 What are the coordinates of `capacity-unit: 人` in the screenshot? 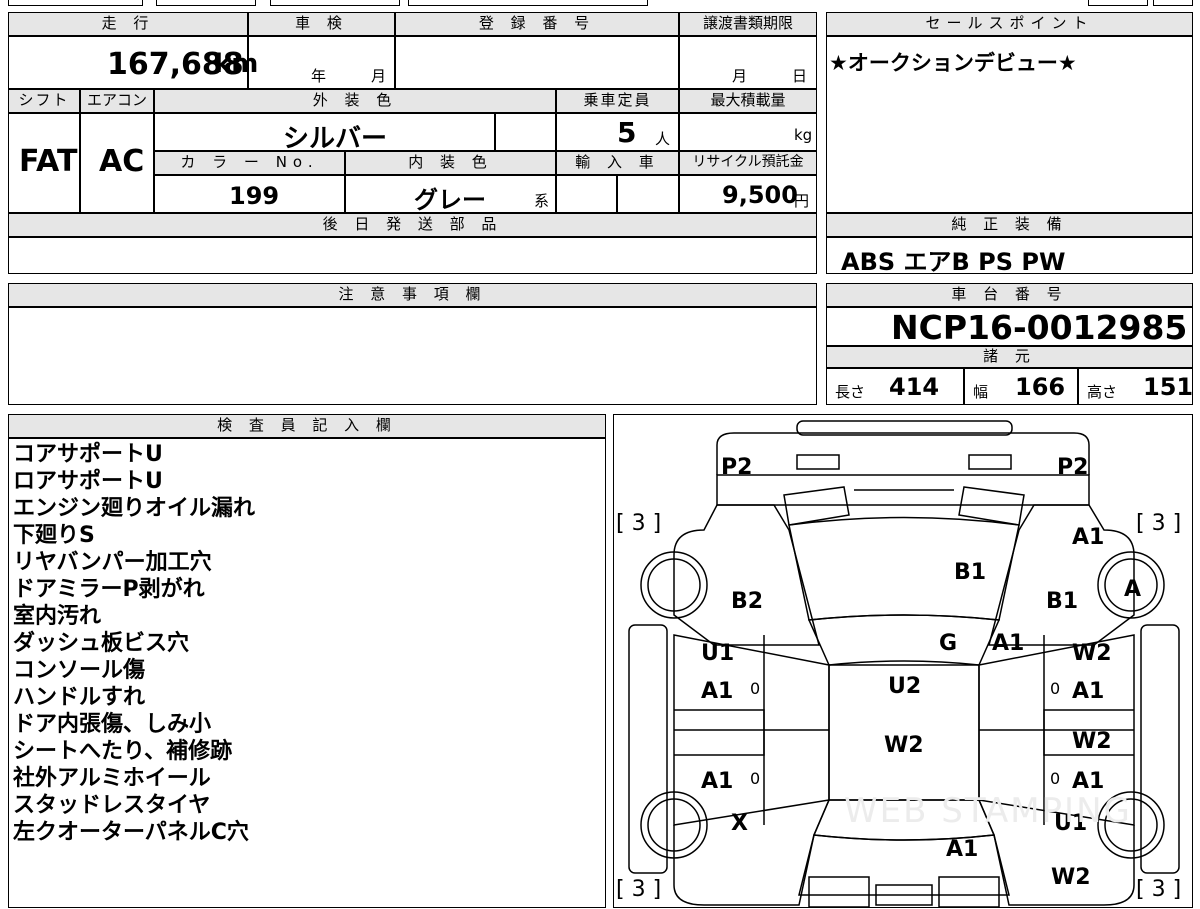 It's located at (663, 139).